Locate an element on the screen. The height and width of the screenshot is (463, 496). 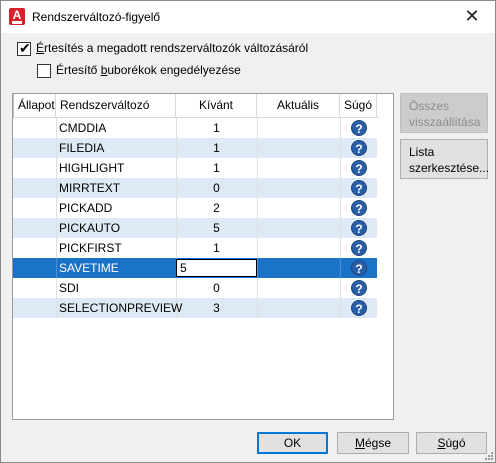
notify-checkbox-box: ✔ is located at coordinates (24, 48).